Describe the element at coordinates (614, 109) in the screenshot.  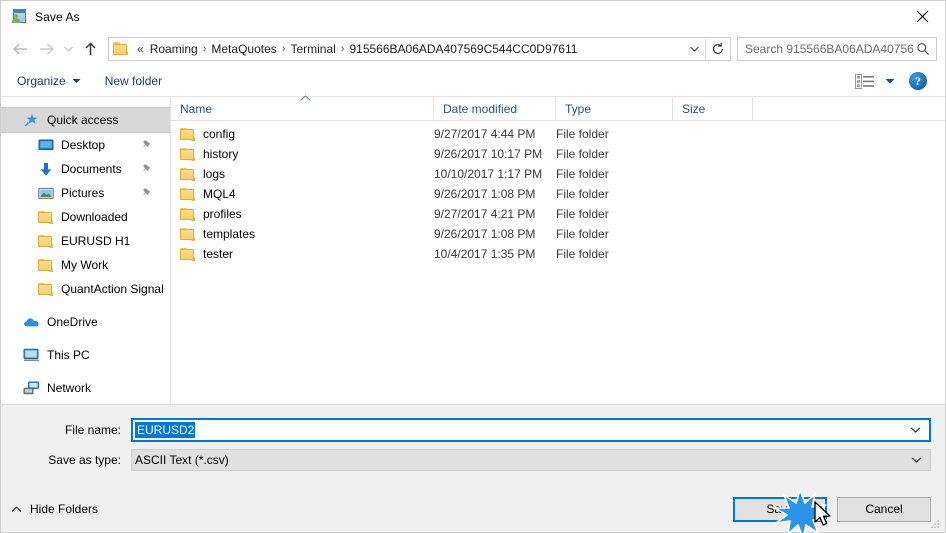
I see `column-header-type: Type` at that location.